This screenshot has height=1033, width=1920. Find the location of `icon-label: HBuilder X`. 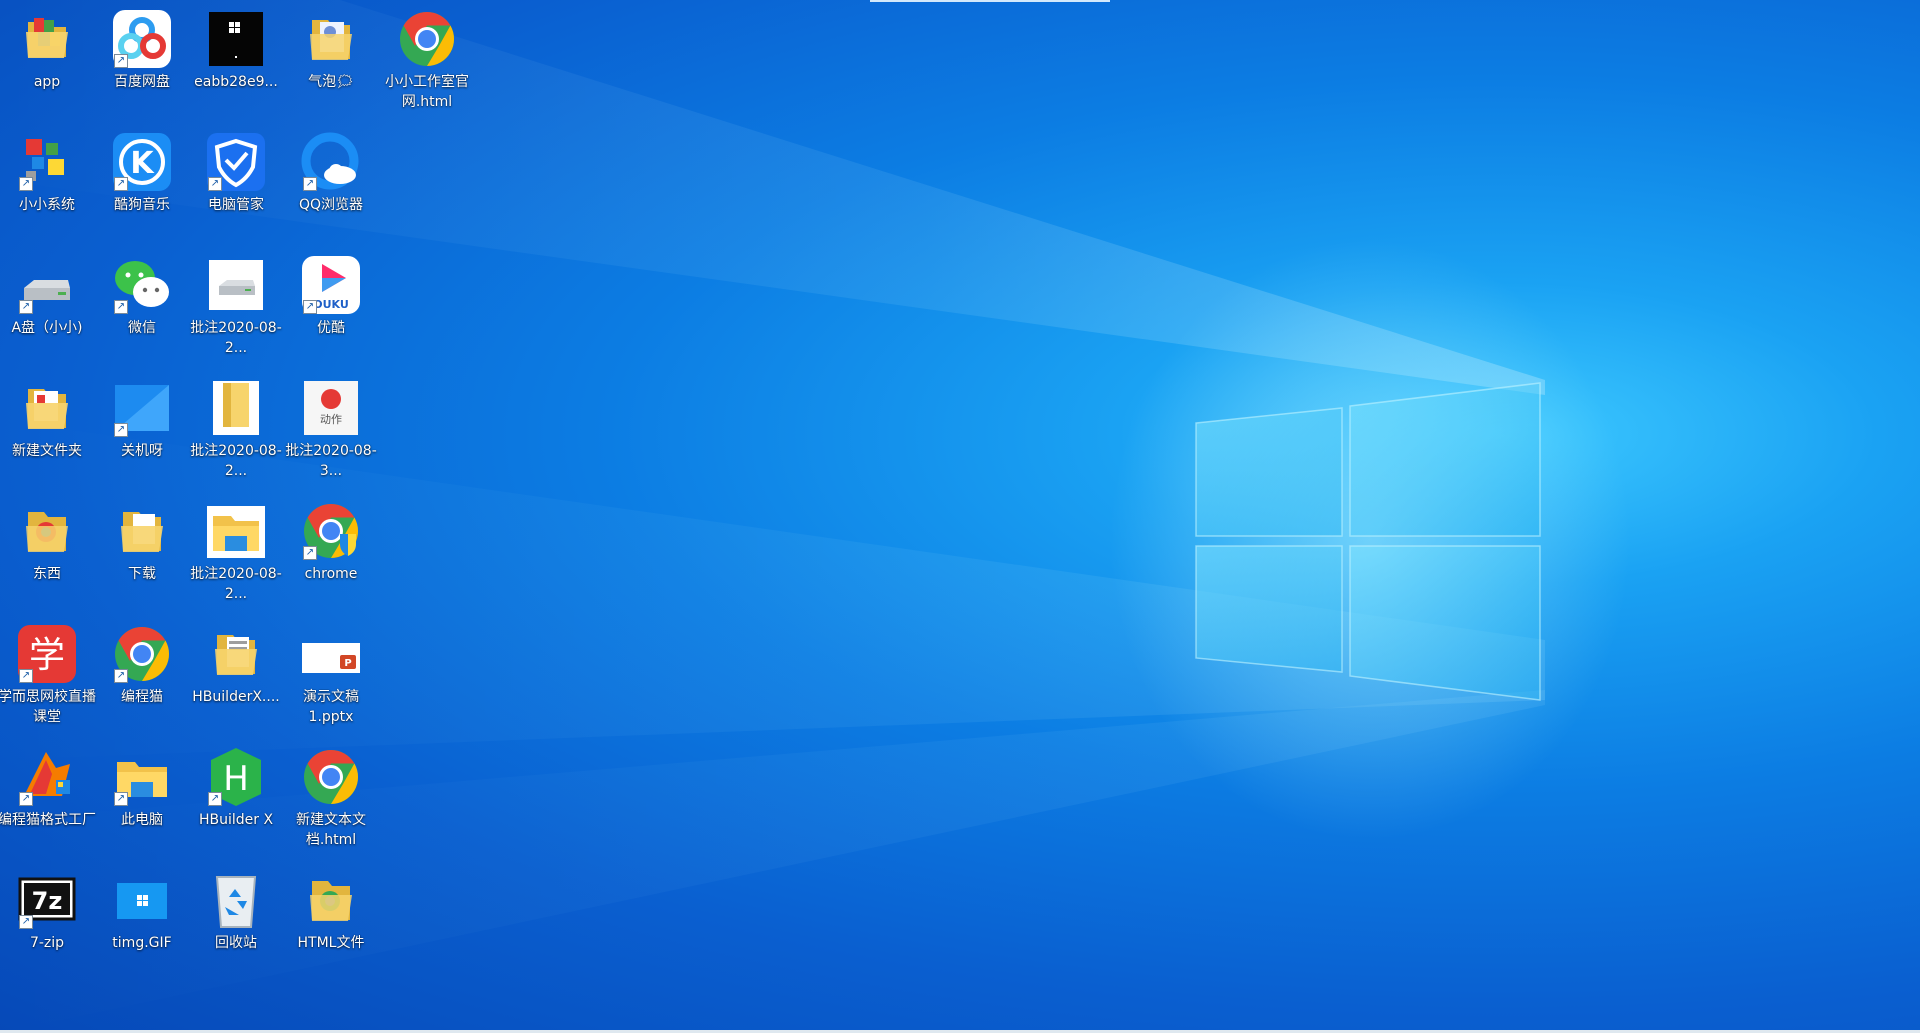

icon-label: HBuilder X is located at coordinates (236, 820).